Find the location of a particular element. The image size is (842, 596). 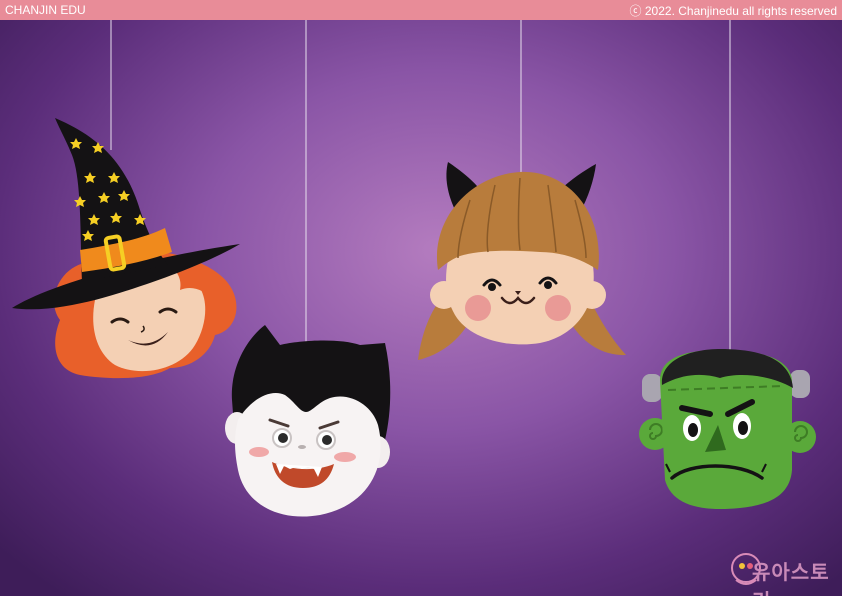

frankenstein-mask is located at coordinates (727, 429).